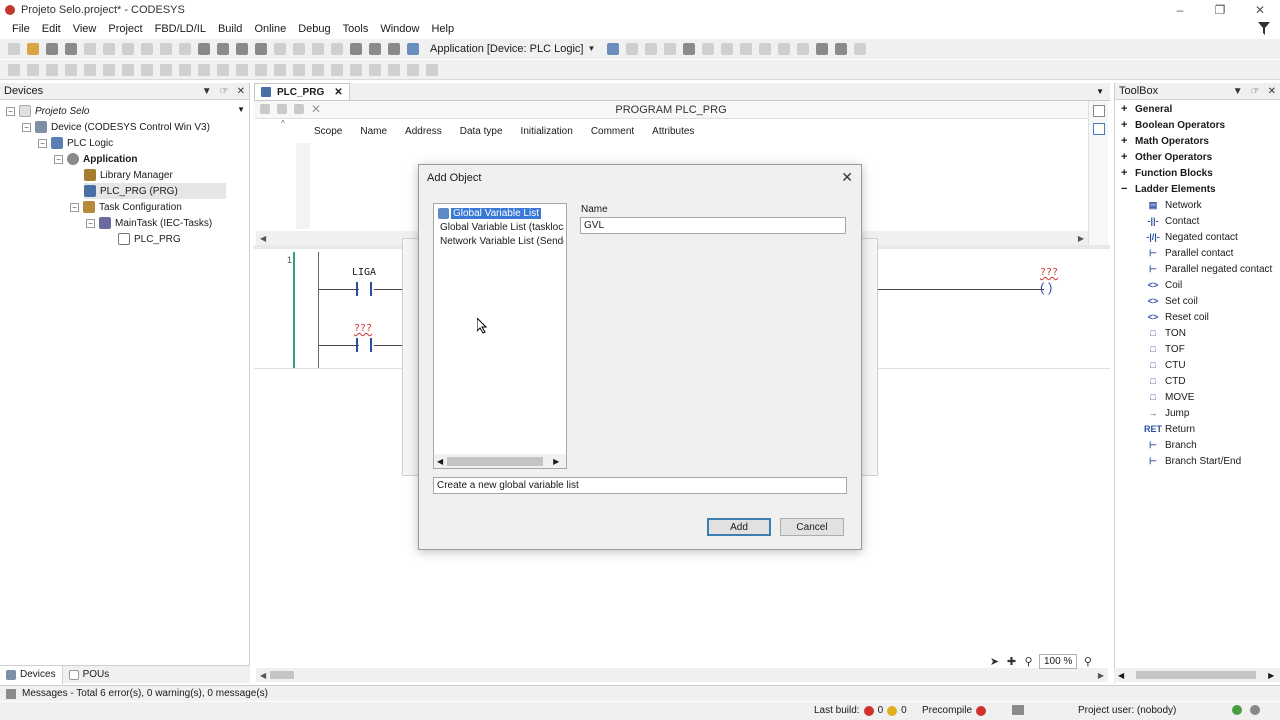  Describe the element at coordinates (1194, 461) in the screenshot. I see `toolbox-item-branch-start-end: ⊢ Branch Start/End` at that location.